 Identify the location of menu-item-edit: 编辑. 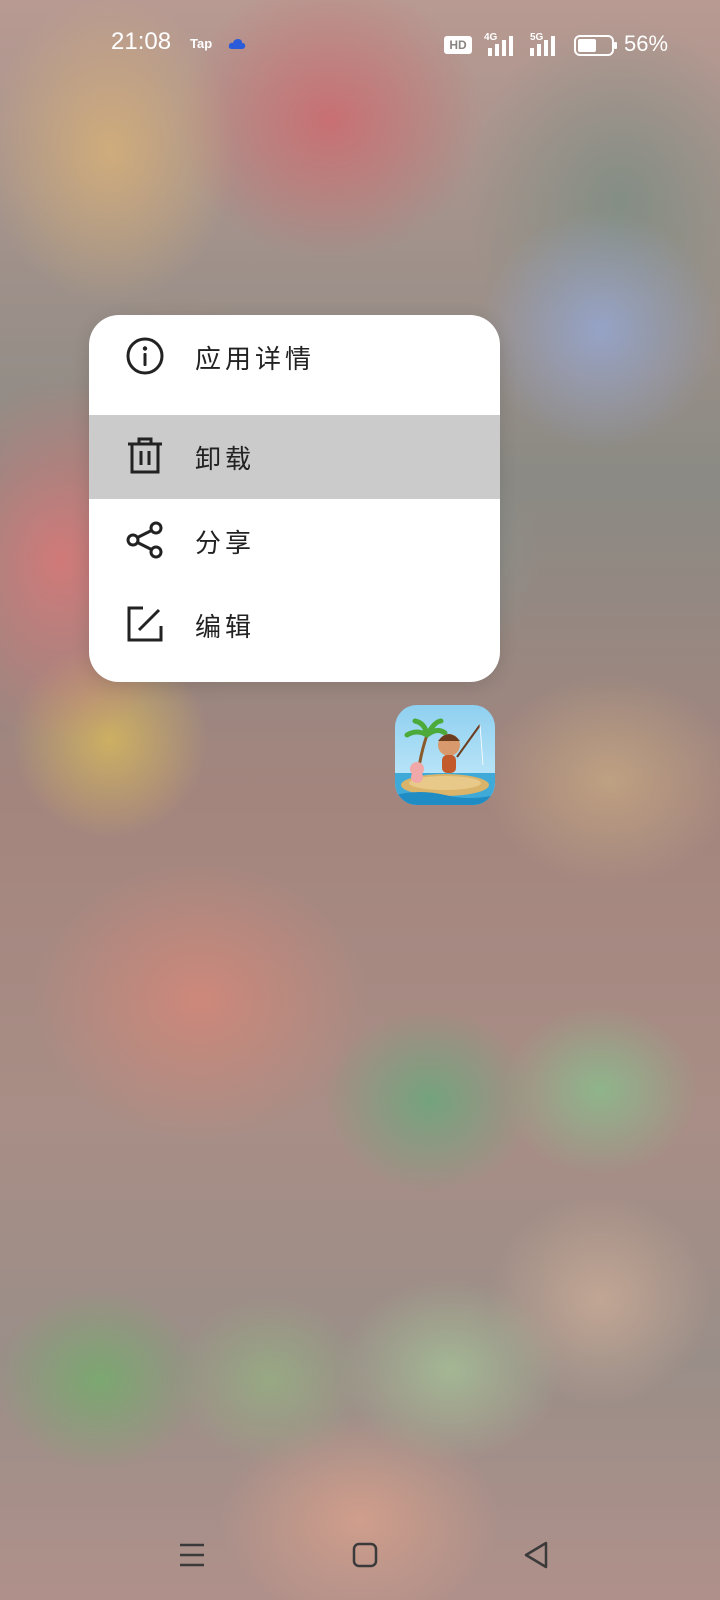
(294, 625).